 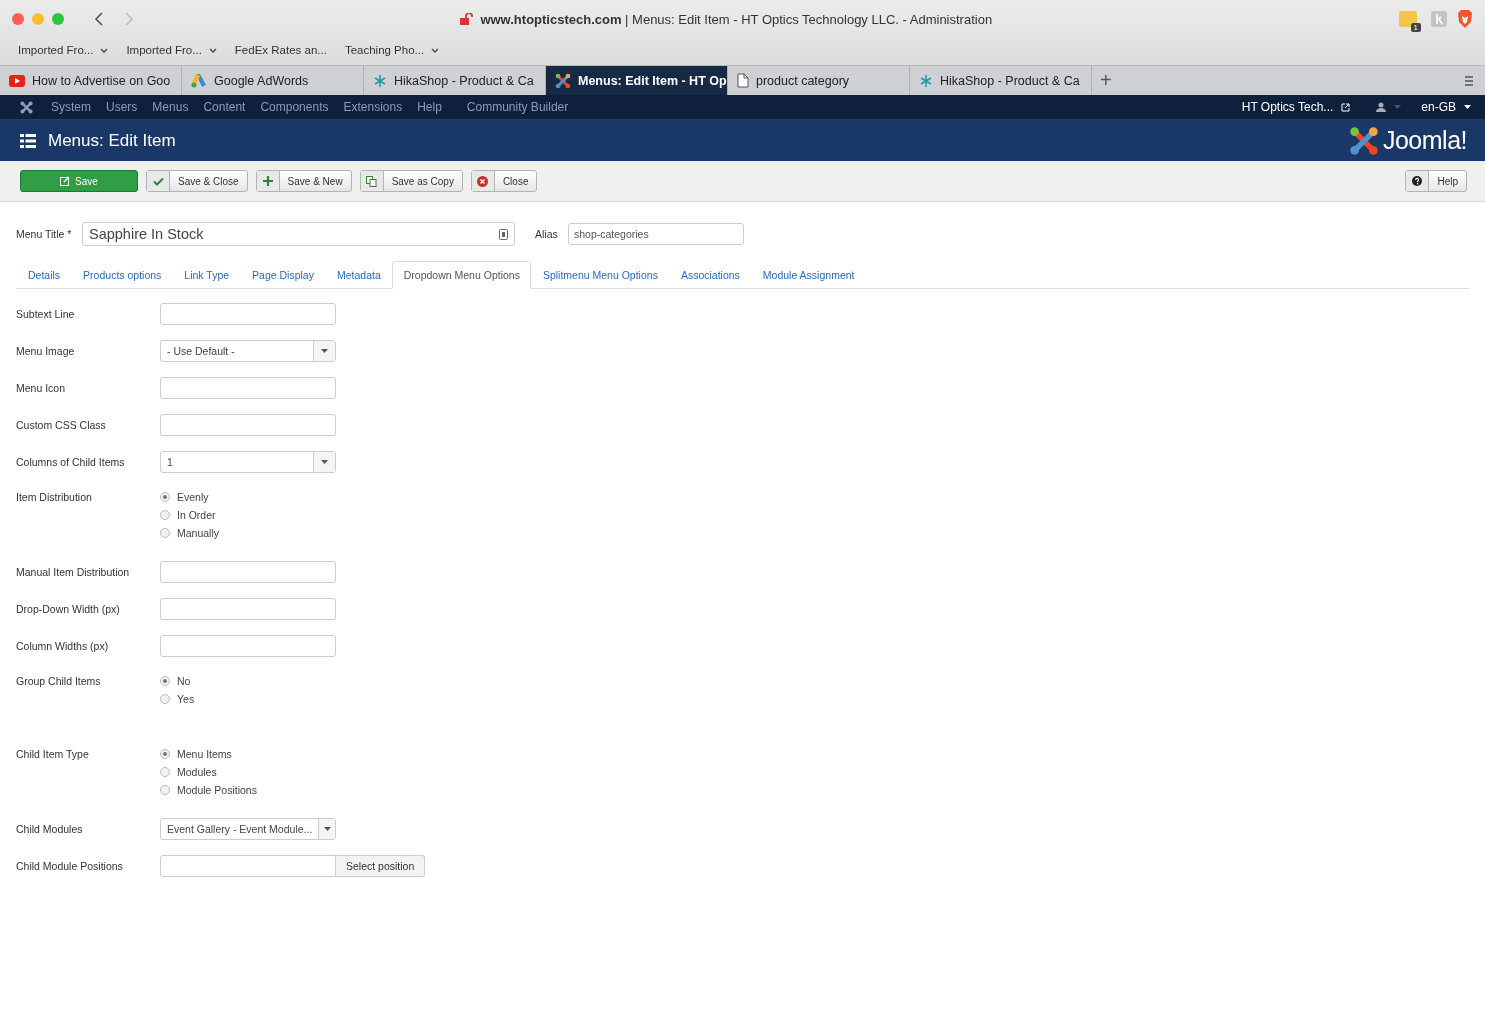 I want to click on form-tab: Module Assignment, so click(x=808, y=275).